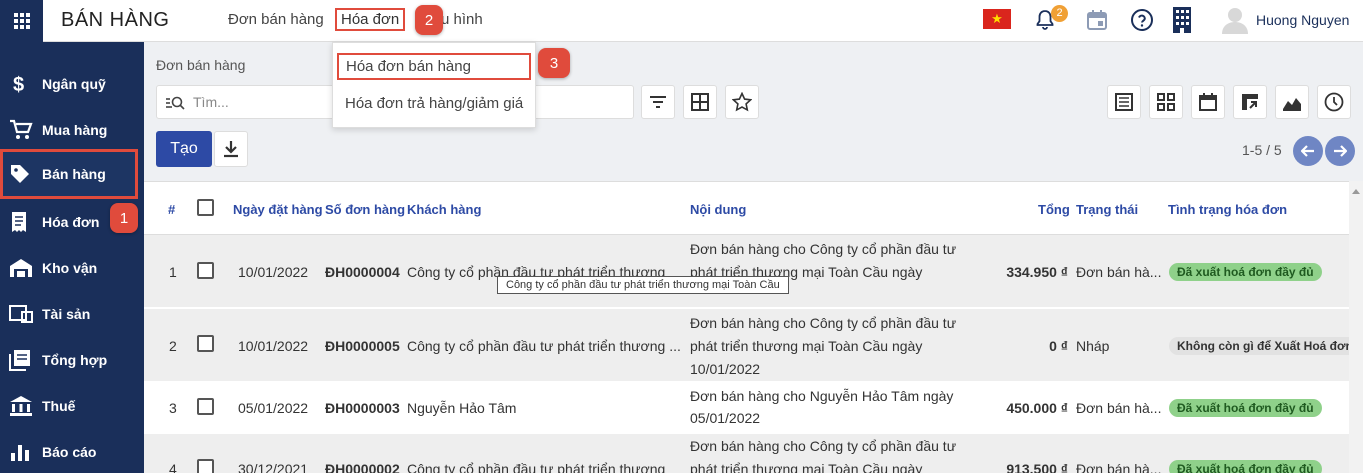 This screenshot has height=473, width=1363. I want to click on assets-icon, so click(21, 314).